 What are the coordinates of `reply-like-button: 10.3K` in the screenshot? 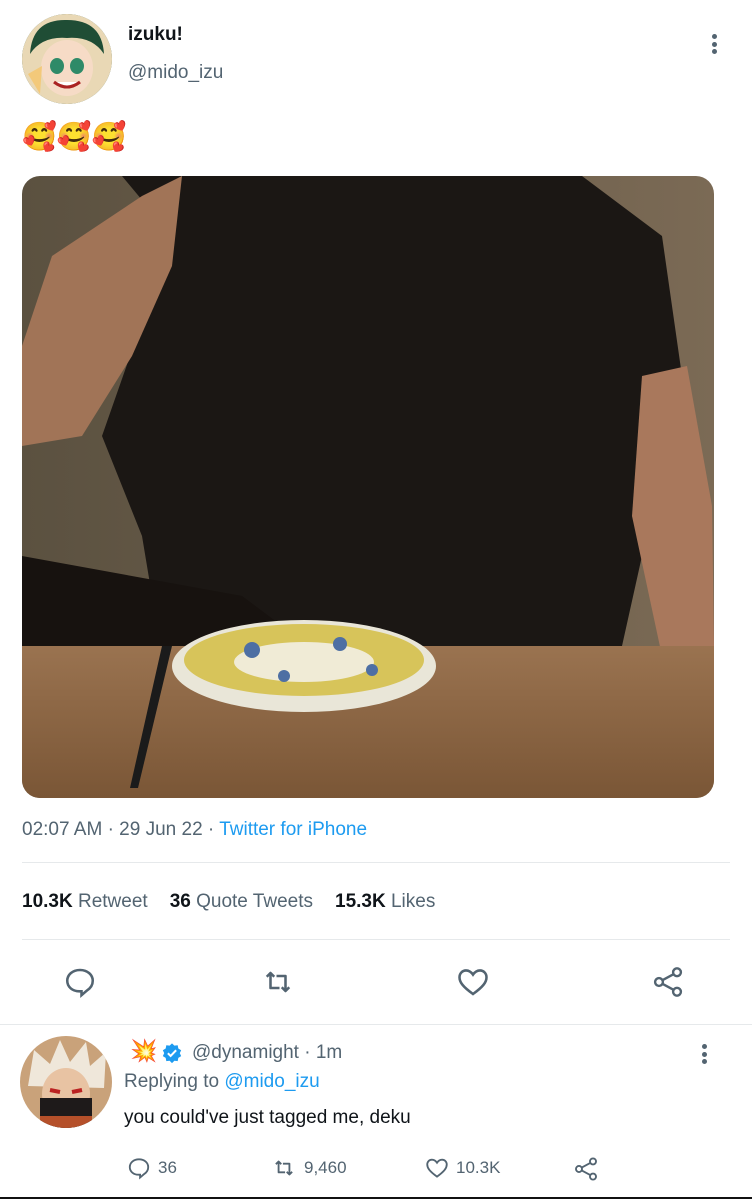 It's located at (462, 1168).